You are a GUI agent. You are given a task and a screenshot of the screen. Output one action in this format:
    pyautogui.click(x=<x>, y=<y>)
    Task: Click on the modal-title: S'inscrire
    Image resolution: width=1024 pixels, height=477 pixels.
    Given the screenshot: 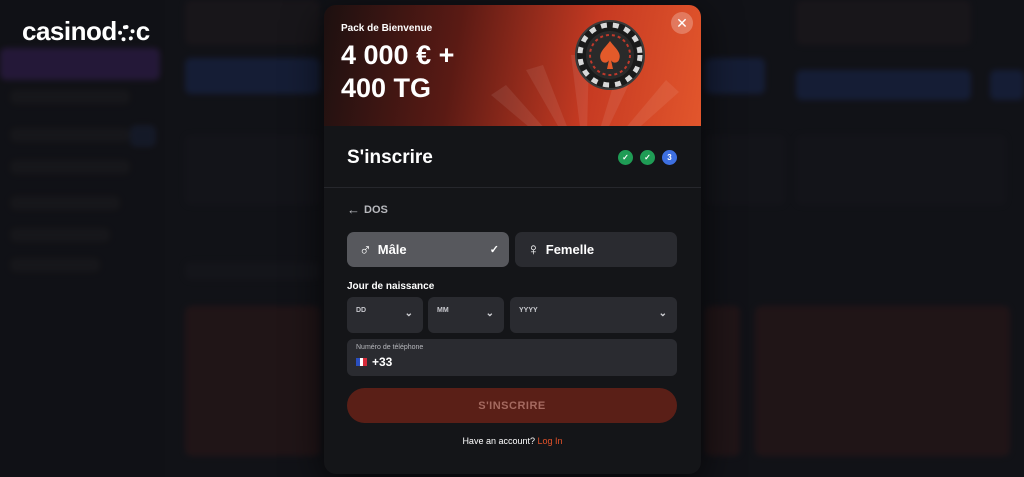 What is the action you would take?
    pyautogui.click(x=390, y=157)
    